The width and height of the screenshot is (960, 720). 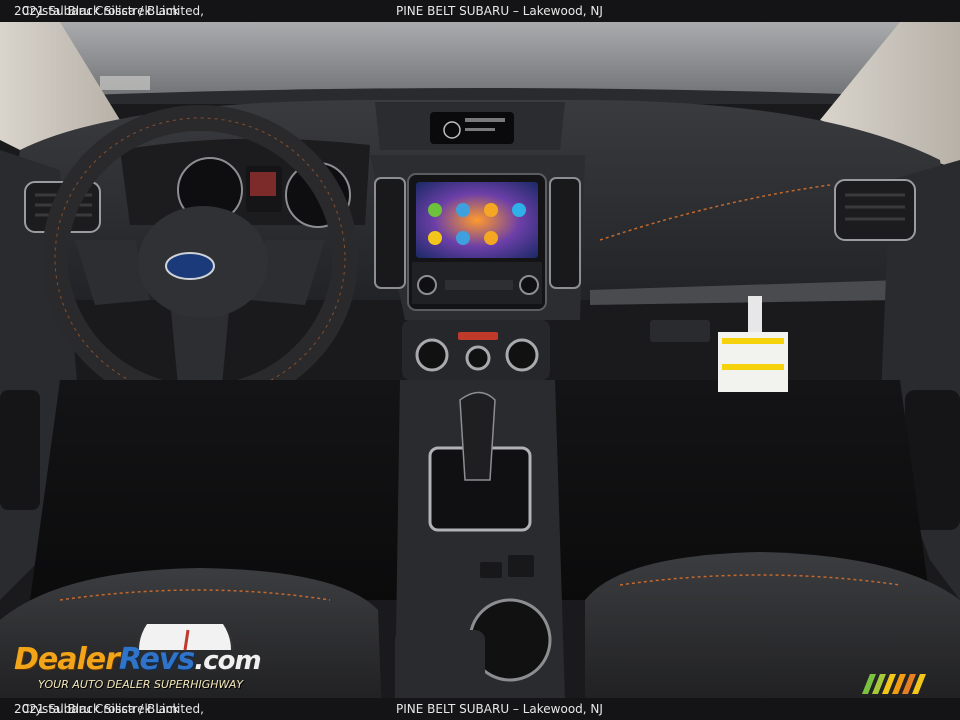 I want to click on floor-mat-left, so click(x=215, y=490).